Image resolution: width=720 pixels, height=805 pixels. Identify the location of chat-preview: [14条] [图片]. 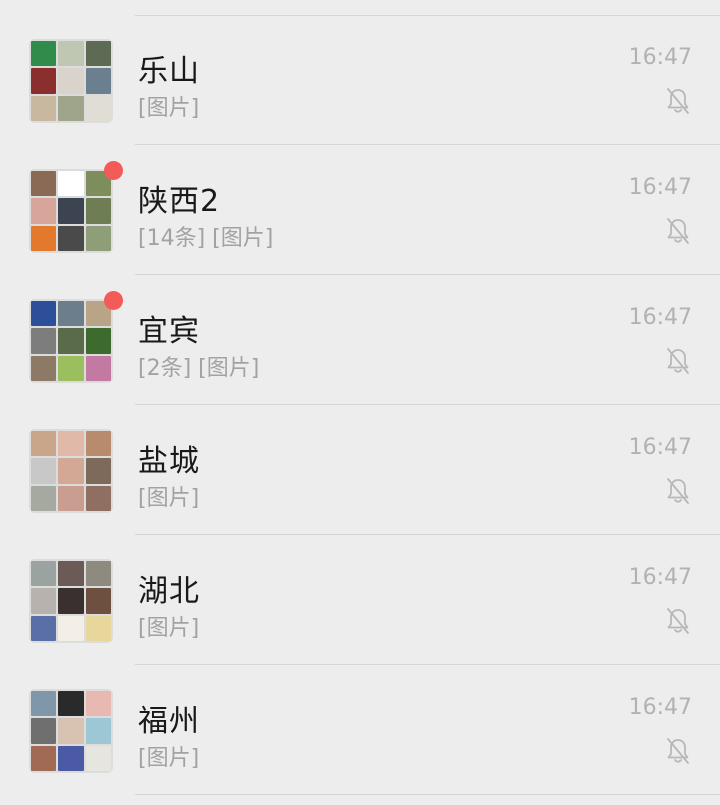
(206, 238).